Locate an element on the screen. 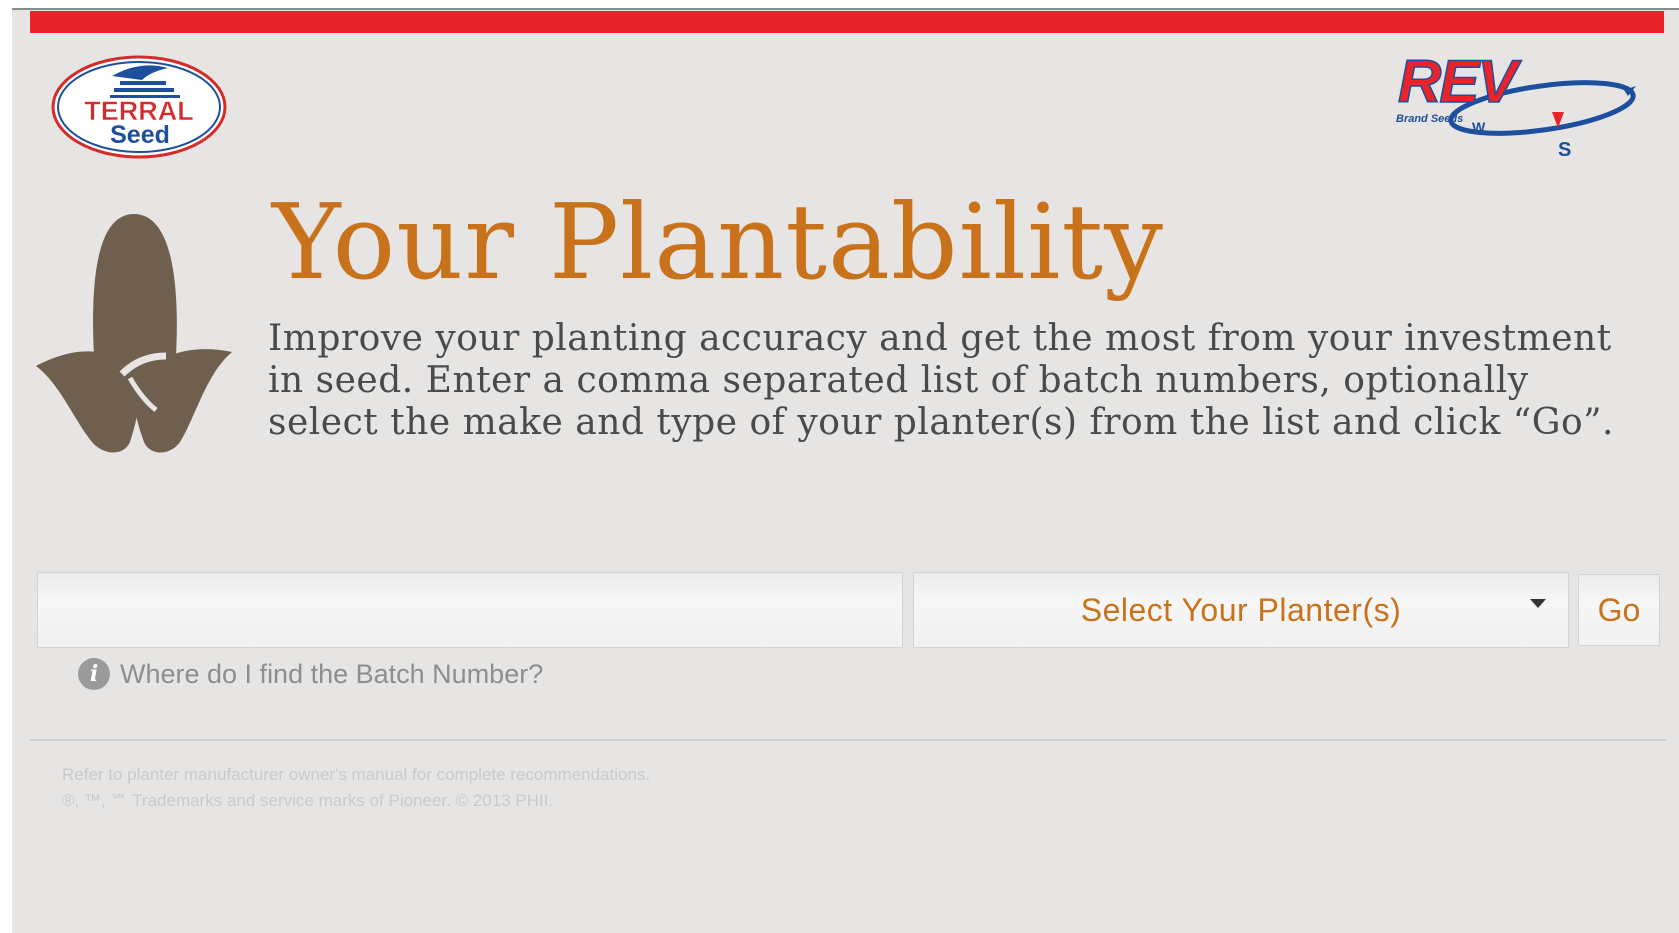  info-icon: i is located at coordinates (94, 674).